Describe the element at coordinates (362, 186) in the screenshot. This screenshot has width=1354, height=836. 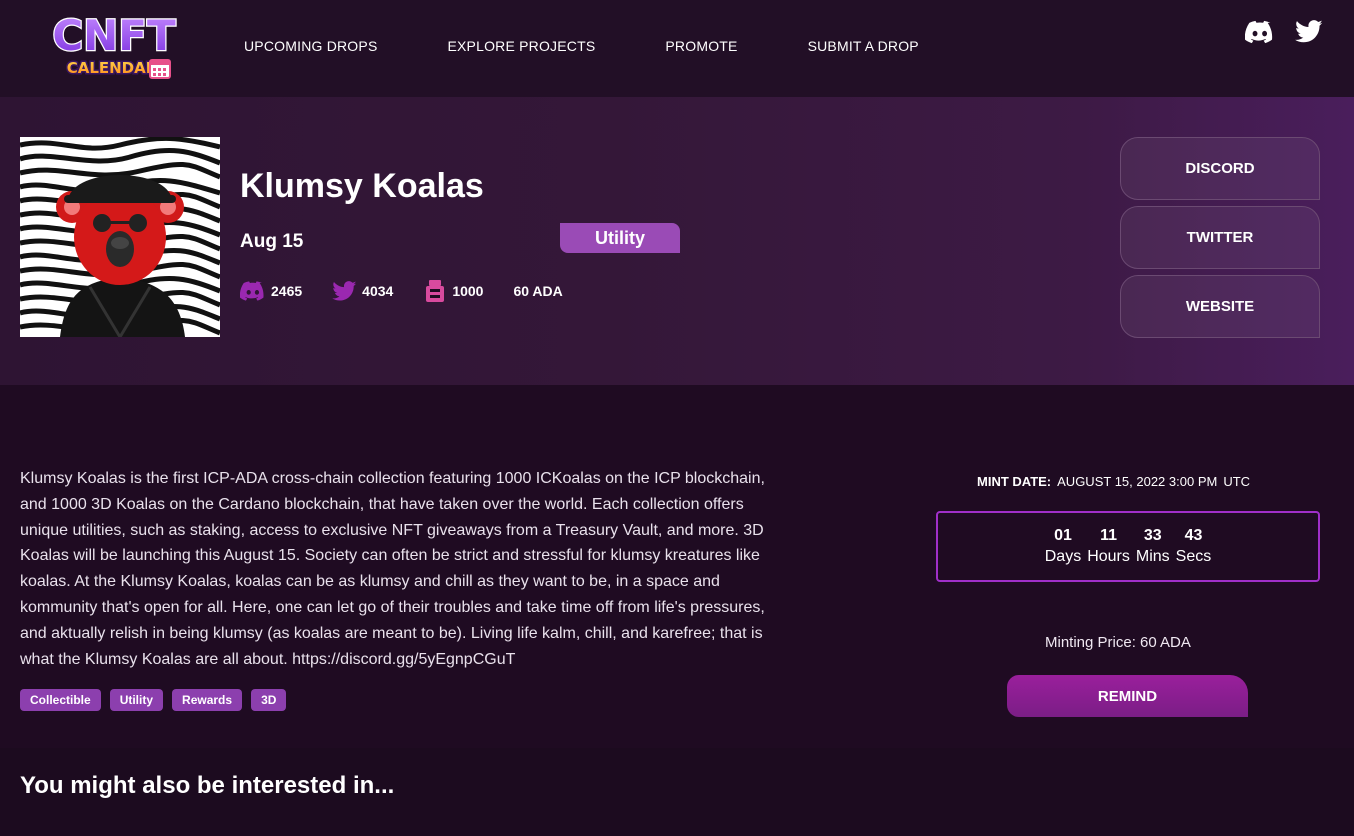
I see `project-title: Klumsy Koalas` at that location.